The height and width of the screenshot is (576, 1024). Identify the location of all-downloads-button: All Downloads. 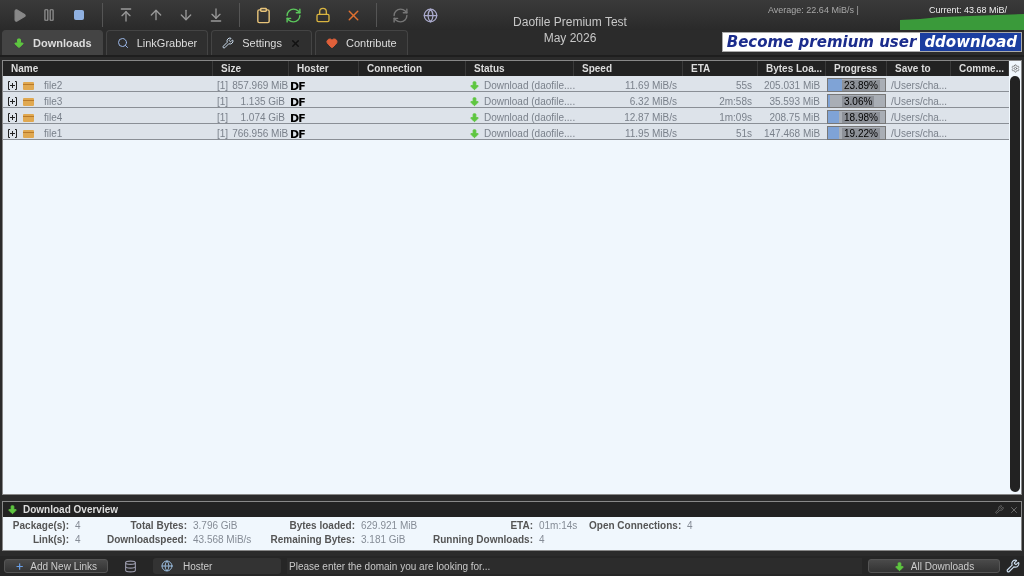
(934, 566).